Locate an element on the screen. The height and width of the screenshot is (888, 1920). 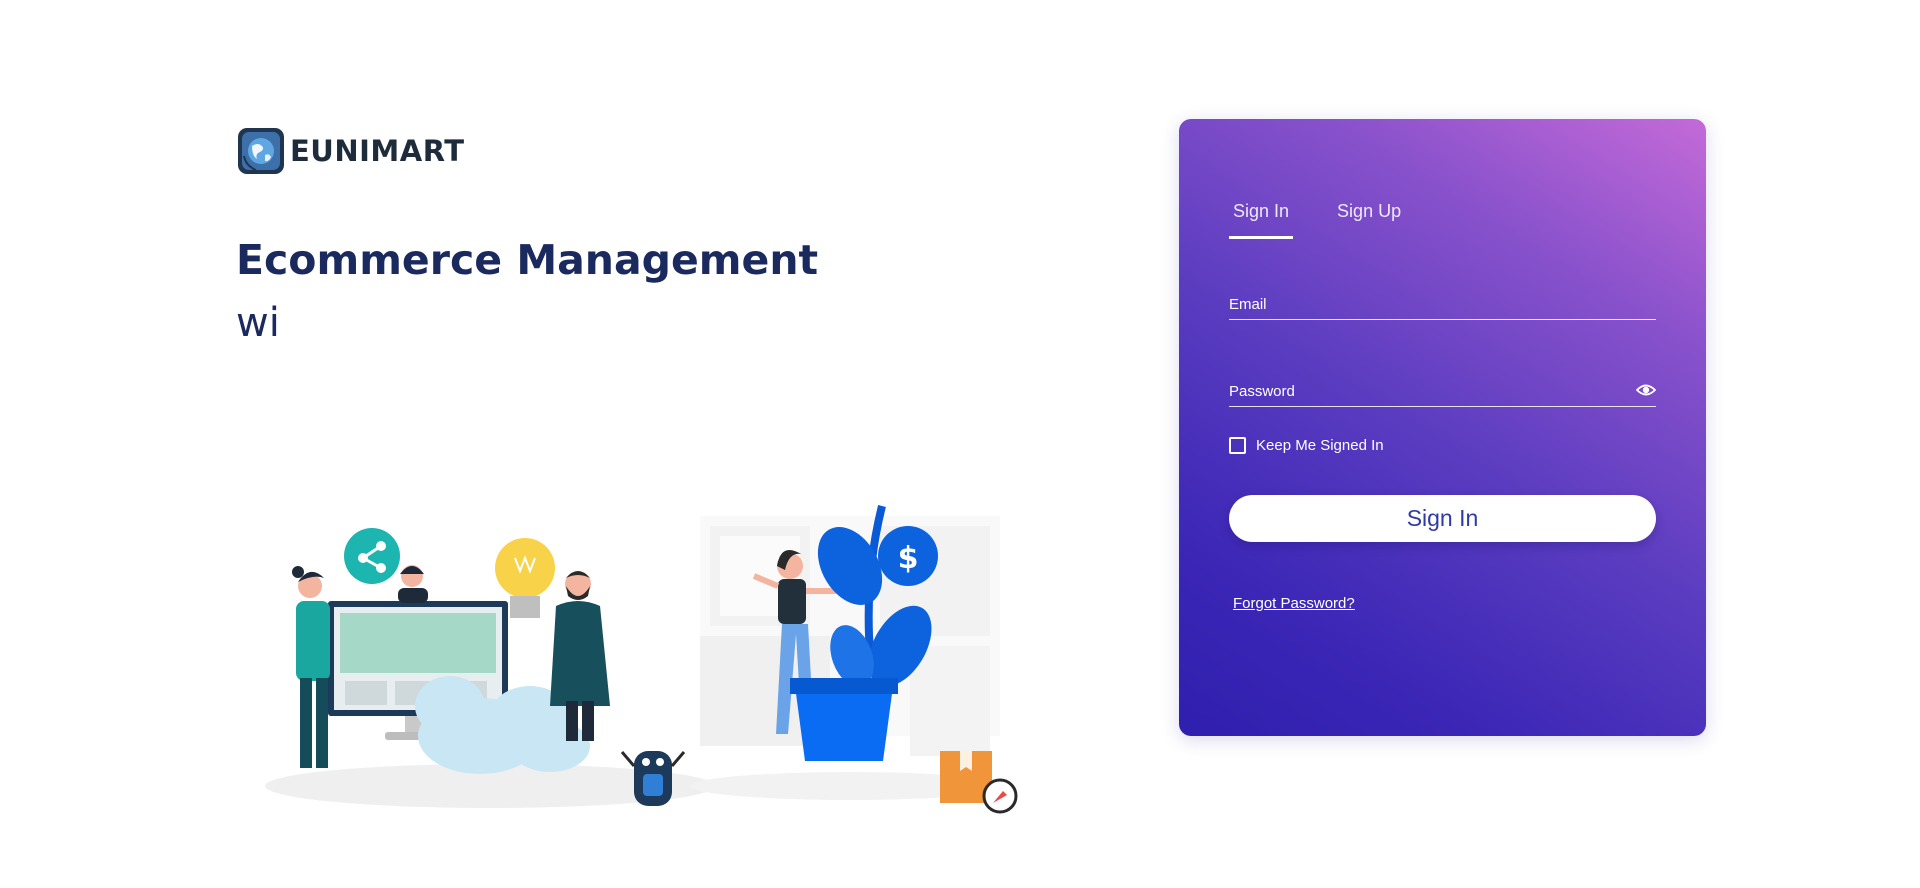
eye-icon is located at coordinates (1646, 390).